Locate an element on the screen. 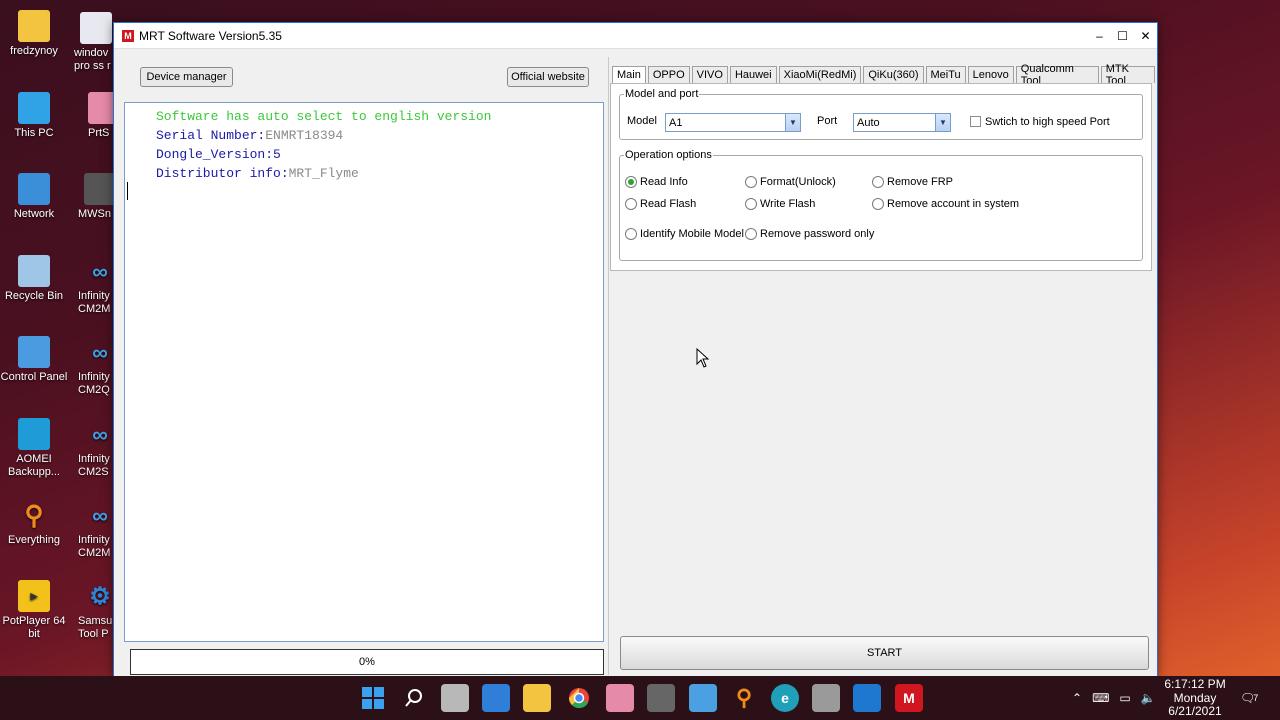  start-icon is located at coordinates (373, 698).